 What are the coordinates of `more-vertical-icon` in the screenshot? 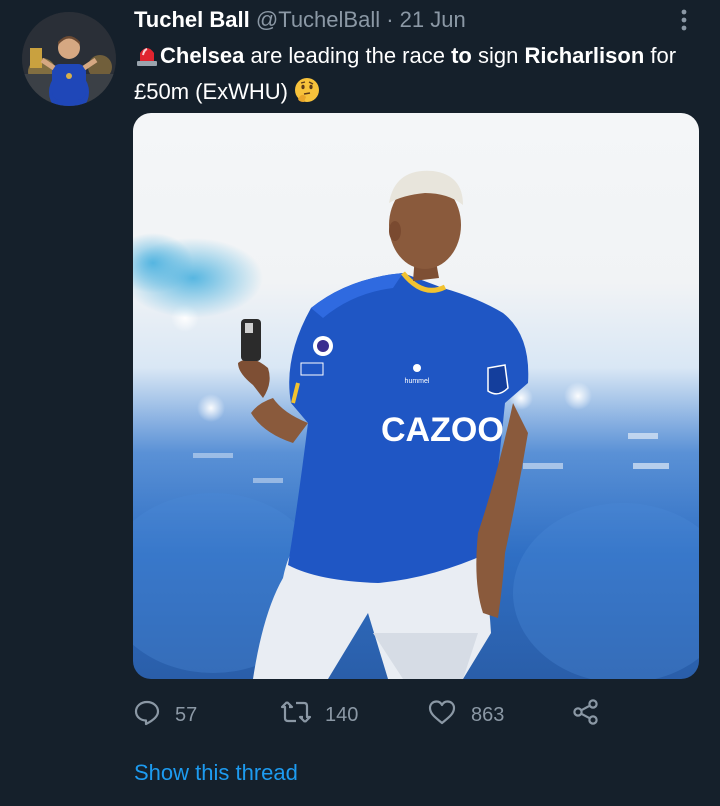 It's located at (684, 20).